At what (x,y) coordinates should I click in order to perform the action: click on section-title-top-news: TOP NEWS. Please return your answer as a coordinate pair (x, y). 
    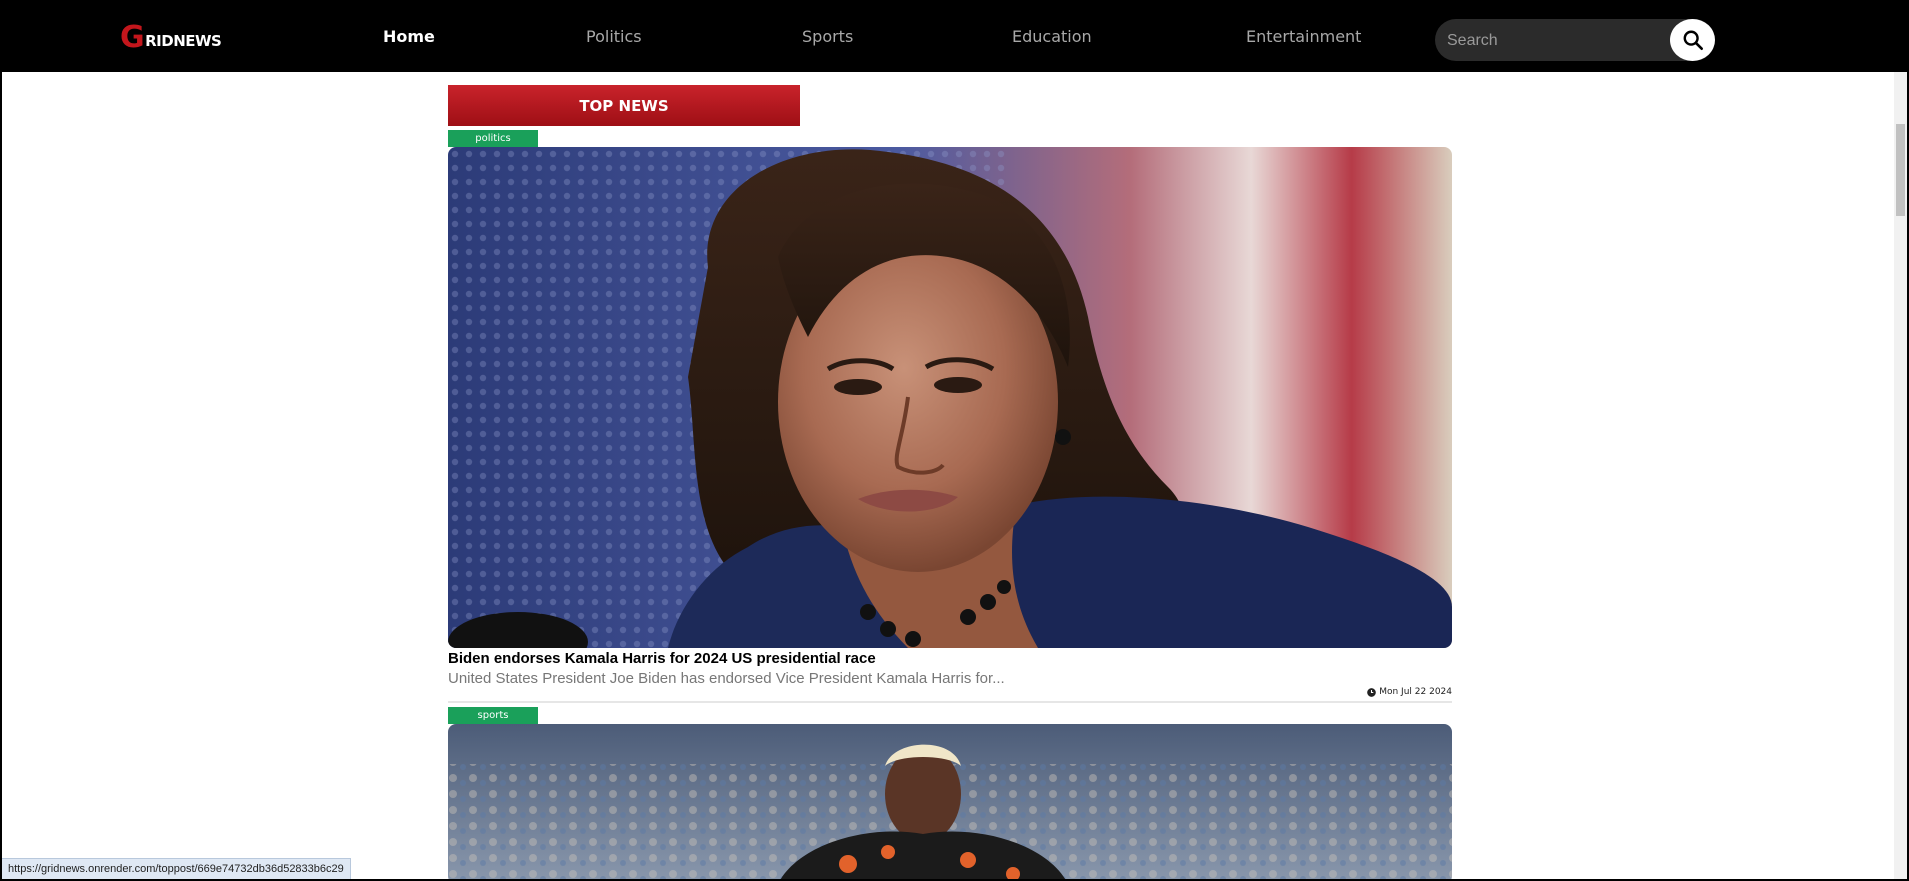
    Looking at the image, I should click on (624, 105).